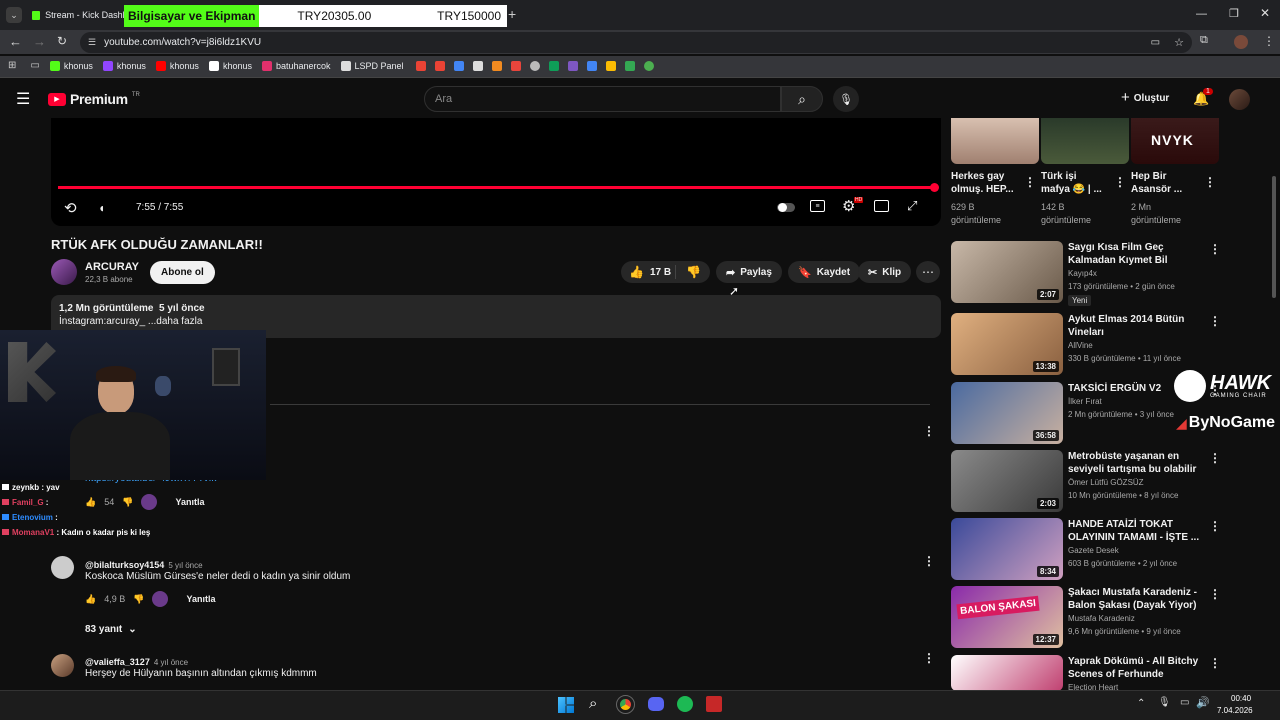 The width and height of the screenshot is (1280, 720). Describe the element at coordinates (34, 65) in the screenshot. I see `folder-icon: ▭` at that location.